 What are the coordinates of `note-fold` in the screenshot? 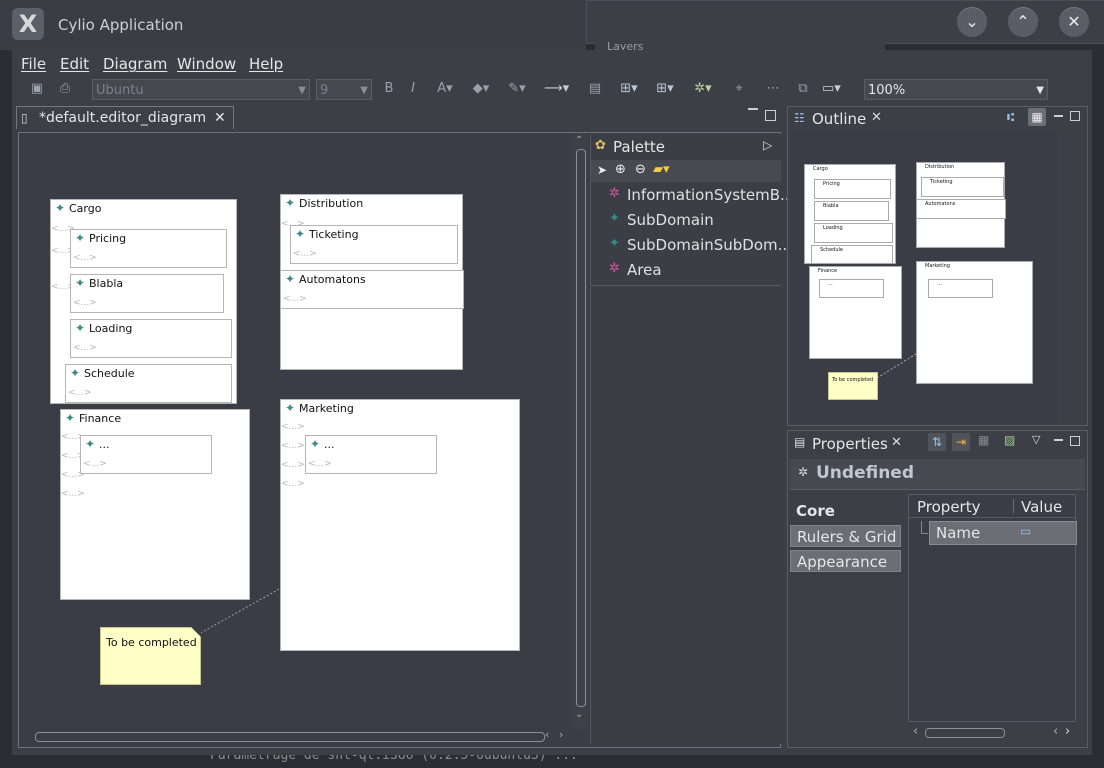 It's located at (196, 632).